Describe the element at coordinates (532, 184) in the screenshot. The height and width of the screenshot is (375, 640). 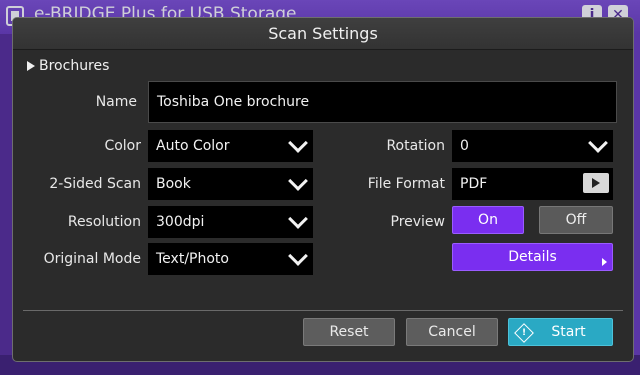
I see `file-format-select: PDF` at that location.